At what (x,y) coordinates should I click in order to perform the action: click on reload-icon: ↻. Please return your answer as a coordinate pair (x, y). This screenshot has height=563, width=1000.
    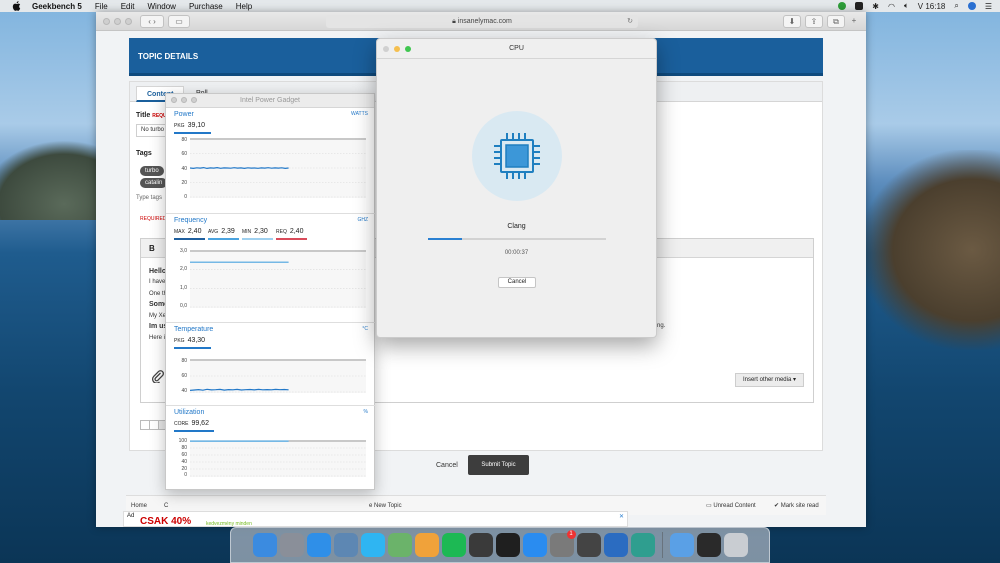
    Looking at the image, I should click on (630, 21).